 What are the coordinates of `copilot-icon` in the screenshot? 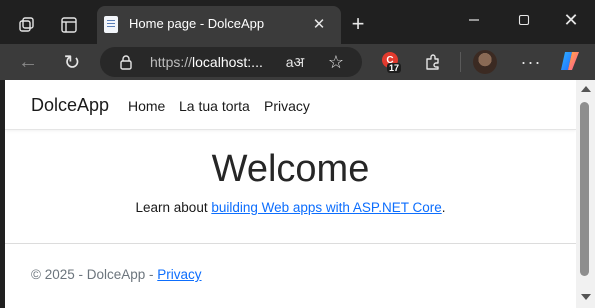 It's located at (570, 61).